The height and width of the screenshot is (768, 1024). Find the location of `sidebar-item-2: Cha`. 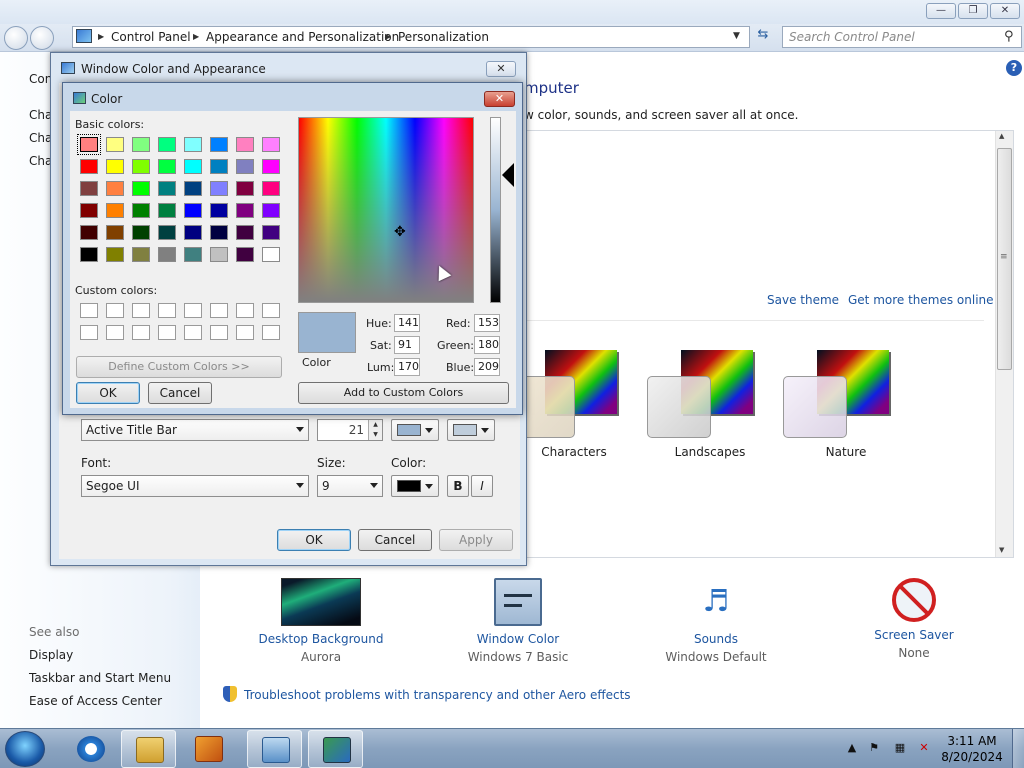

sidebar-item-2: Cha is located at coordinates (40, 138).